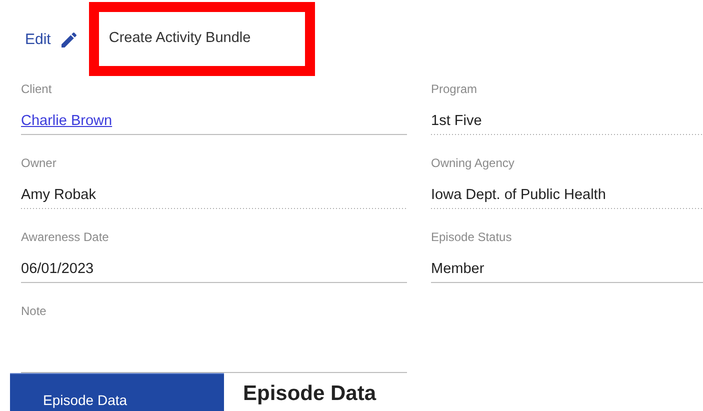  I want to click on client-link: Charlie Brown, so click(66, 122).